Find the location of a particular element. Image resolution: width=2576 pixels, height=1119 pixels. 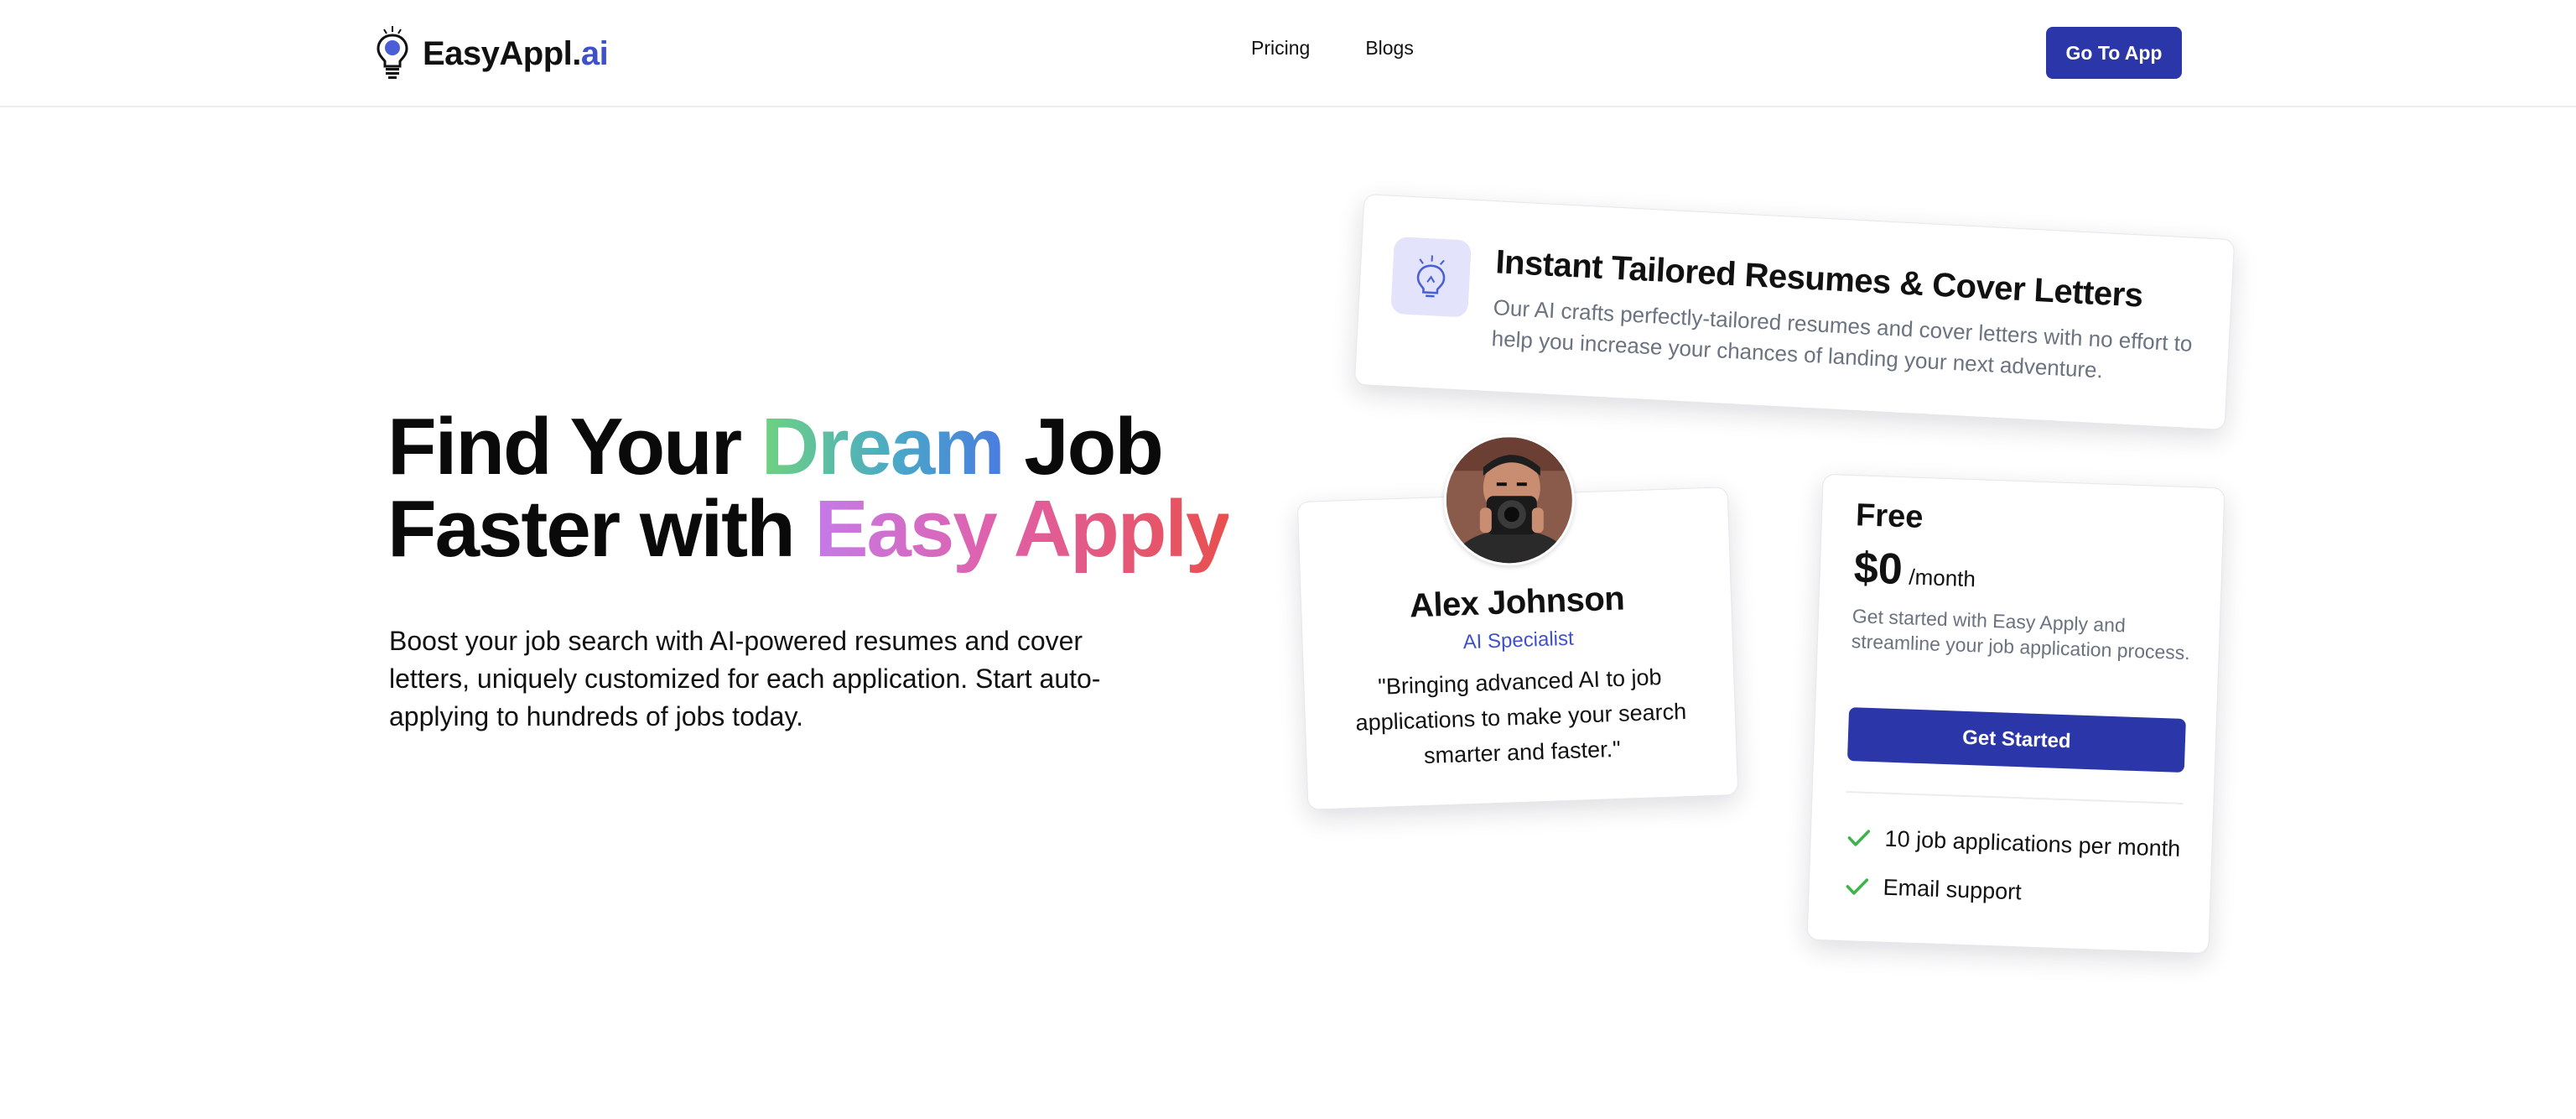

main-nav: Pricing Blogs is located at coordinates (1332, 48).